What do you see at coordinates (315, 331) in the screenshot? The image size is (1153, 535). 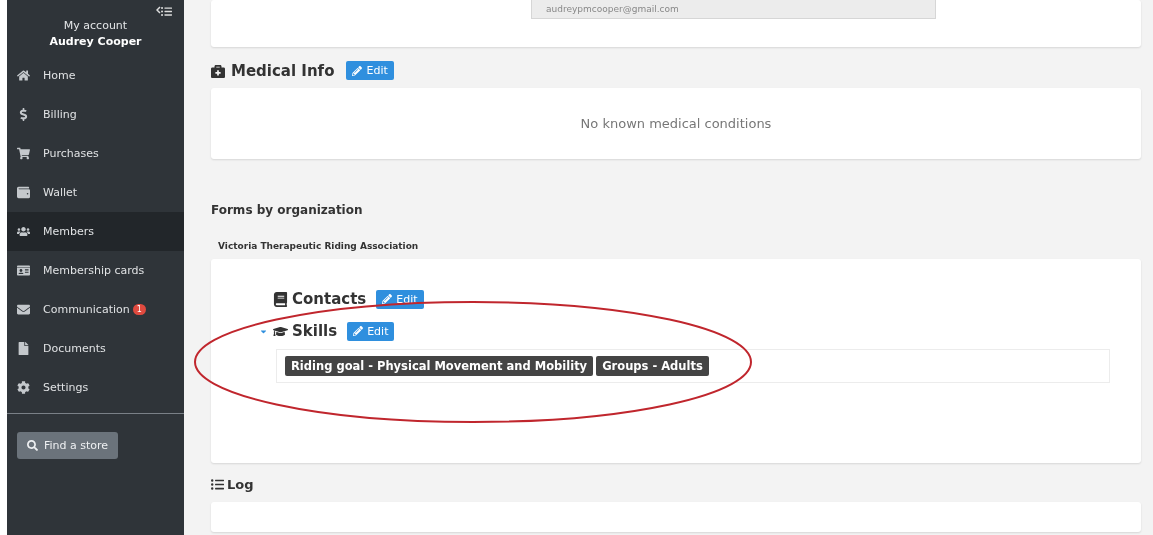 I see `form-title: Skills` at bounding box center [315, 331].